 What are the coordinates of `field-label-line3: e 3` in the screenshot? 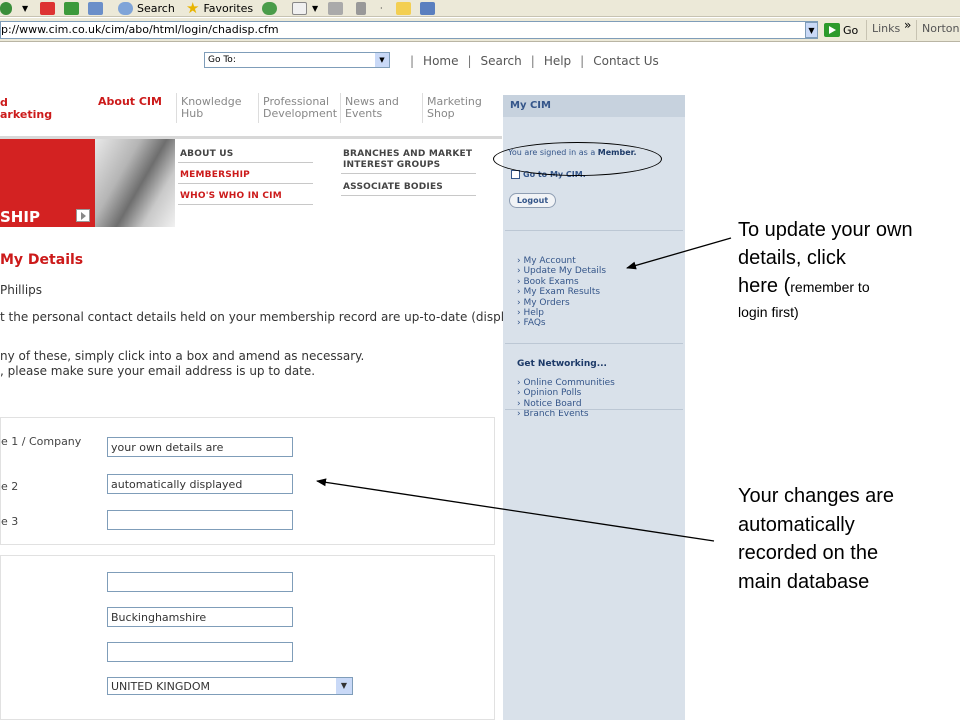 It's located at (10, 521).